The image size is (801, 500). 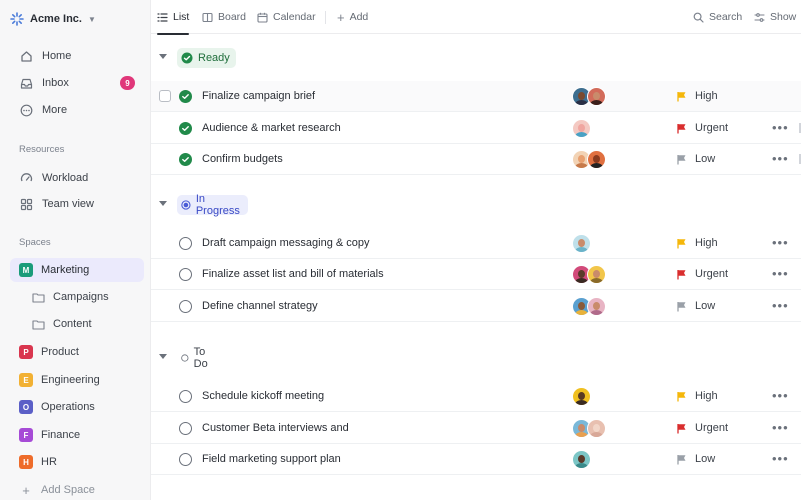 What do you see at coordinates (476, 459) in the screenshot?
I see `table-row: Field marketing support plan Low •••` at bounding box center [476, 459].